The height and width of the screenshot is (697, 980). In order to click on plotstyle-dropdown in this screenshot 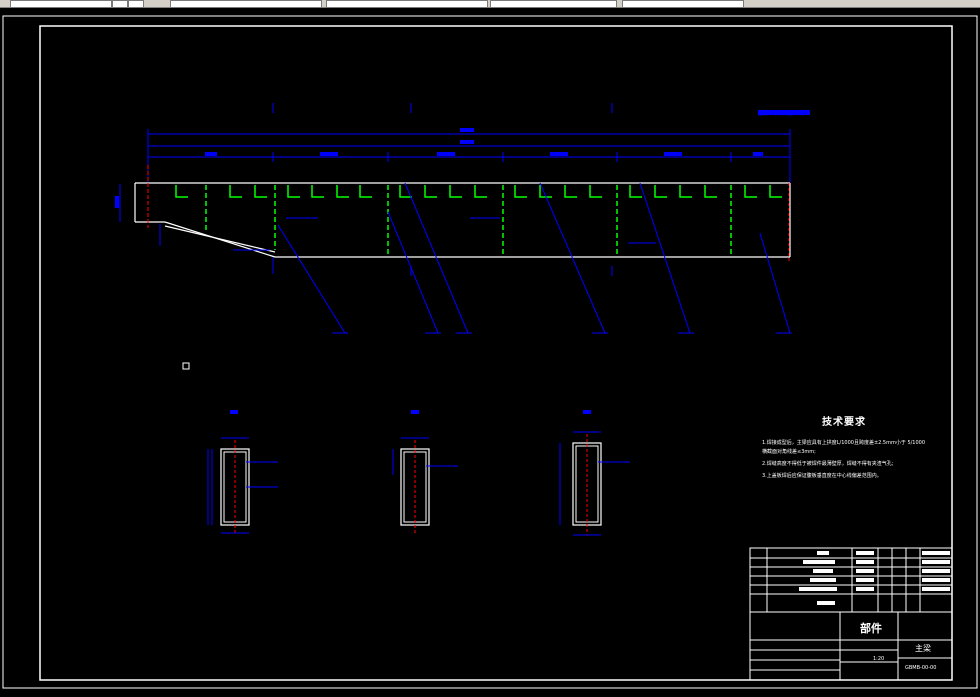, I will do `click(683, 4)`.